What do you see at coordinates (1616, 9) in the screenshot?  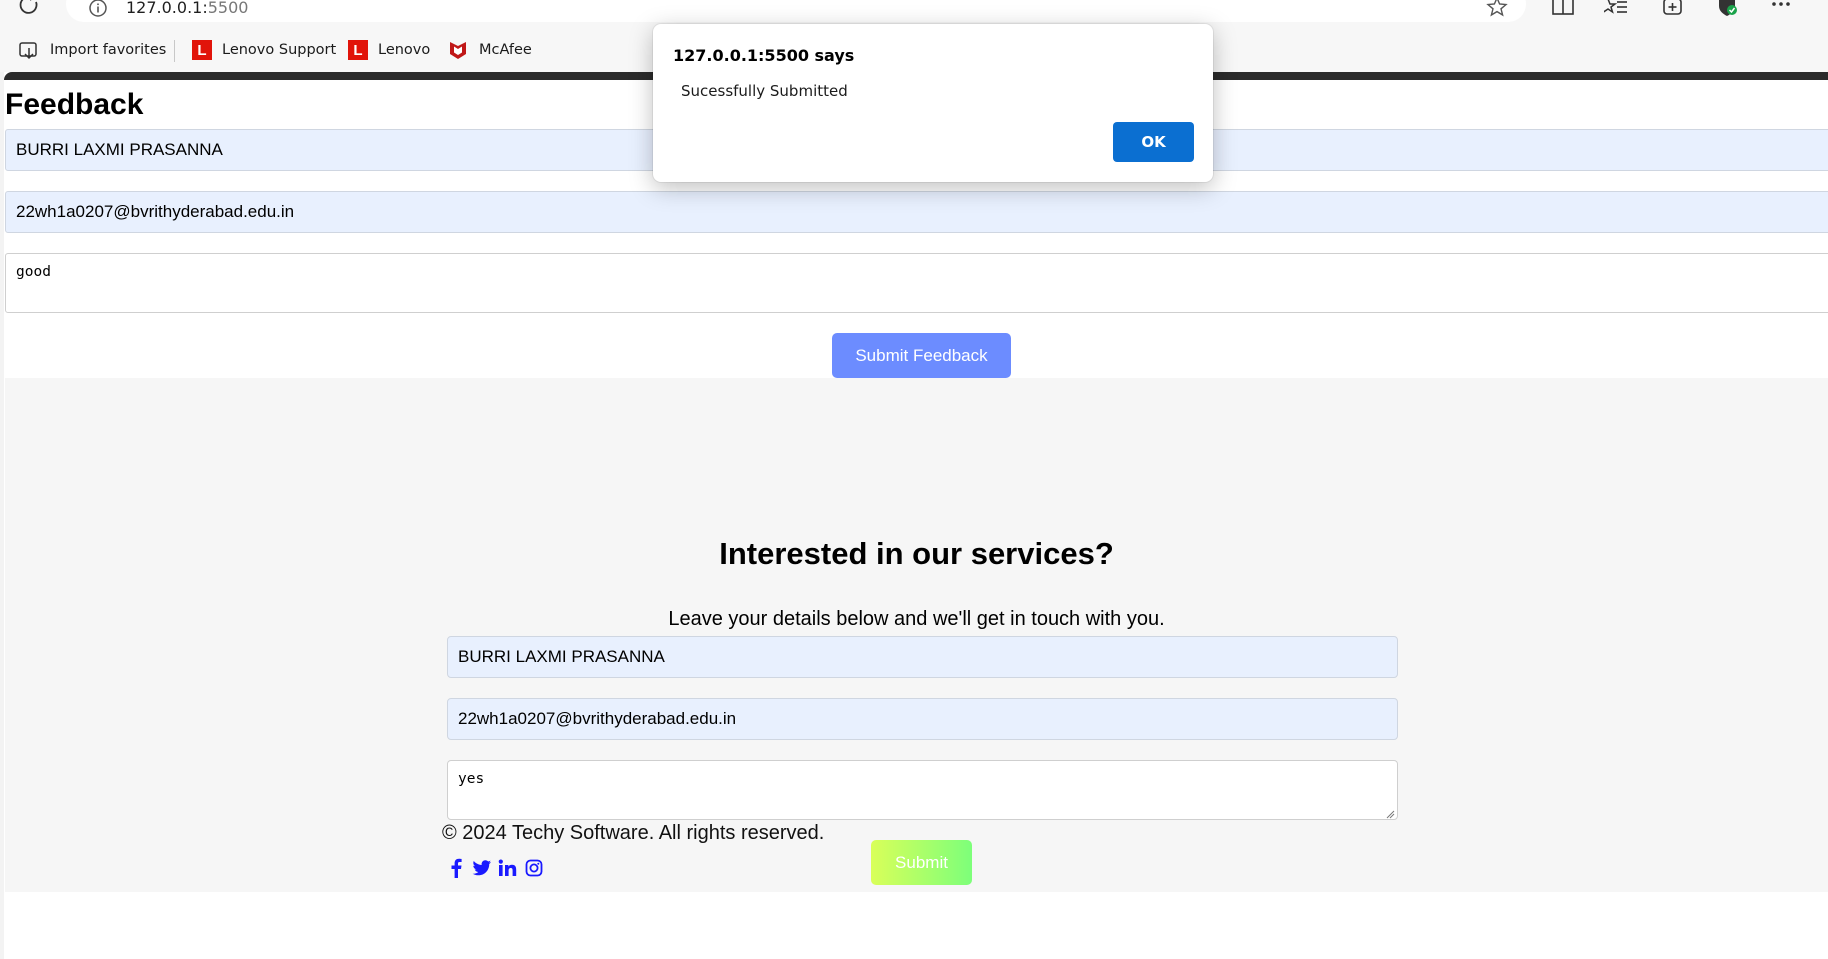 I see `favorites-list-icon` at bounding box center [1616, 9].